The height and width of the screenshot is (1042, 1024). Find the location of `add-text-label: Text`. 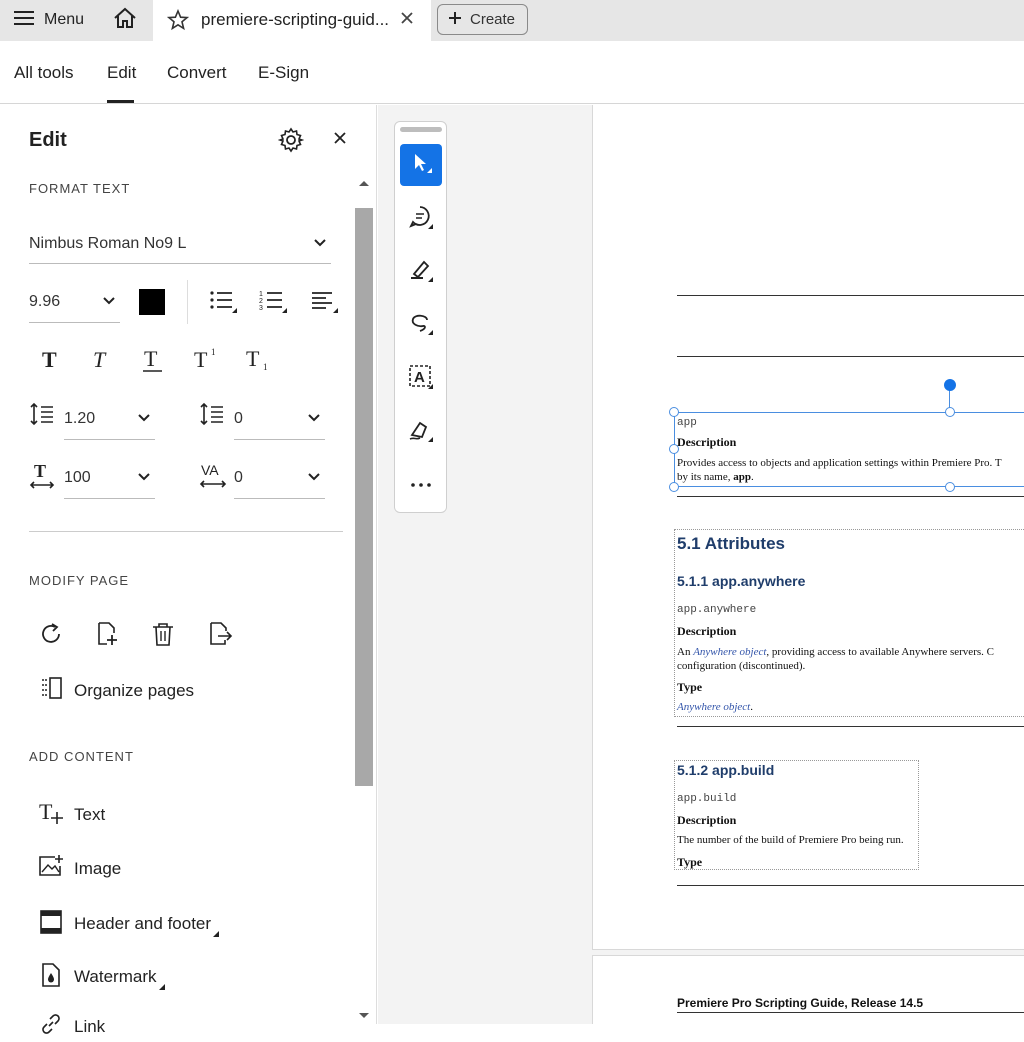

add-text-label: Text is located at coordinates (90, 814).